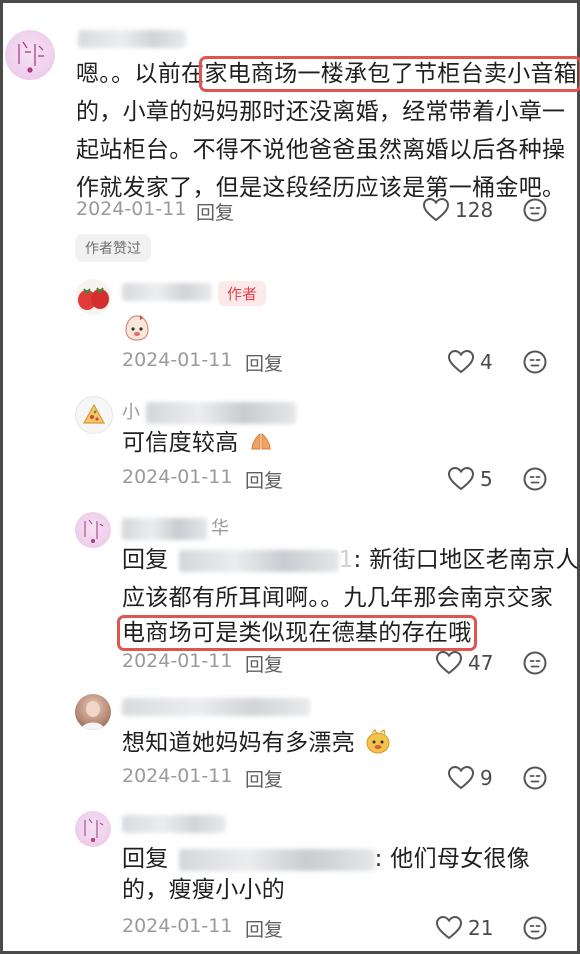 The width and height of the screenshot is (580, 954). Describe the element at coordinates (464, 928) in the screenshot. I see `like-button: 21` at that location.